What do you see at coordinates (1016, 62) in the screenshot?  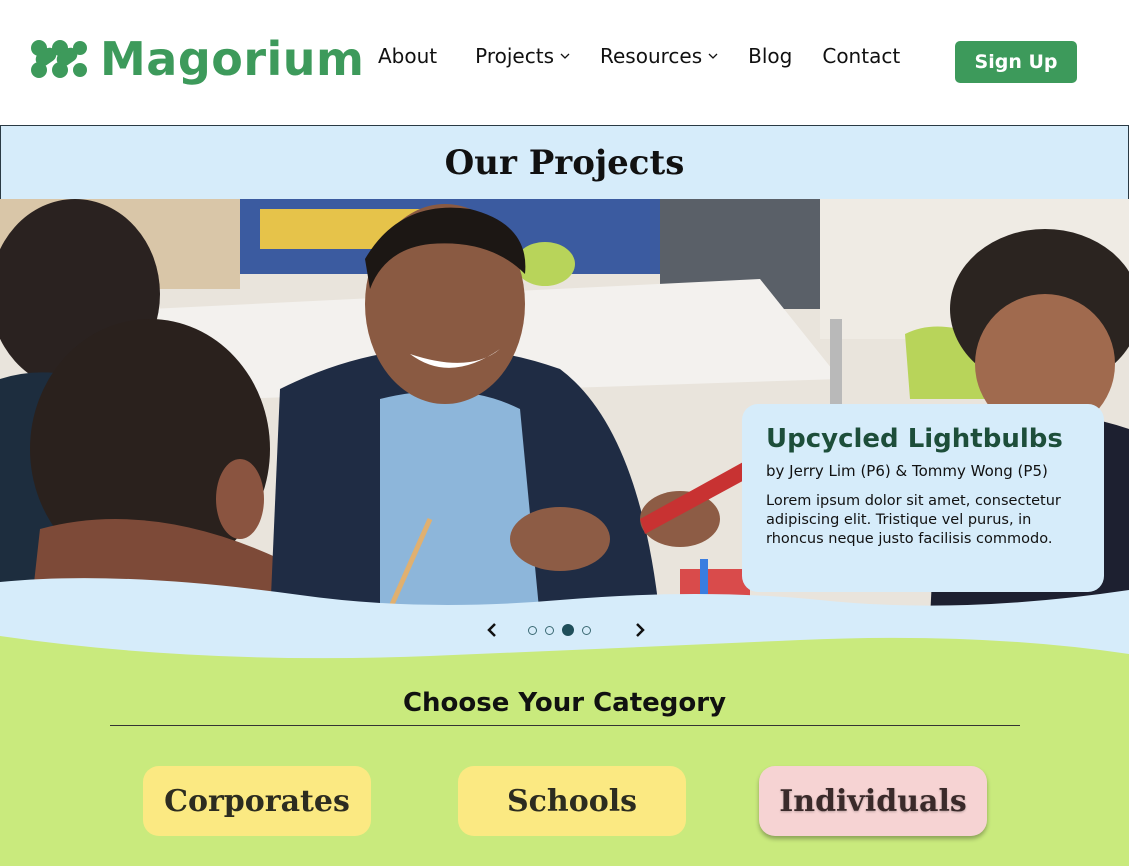 I see `sign-up-button: Sign Up` at bounding box center [1016, 62].